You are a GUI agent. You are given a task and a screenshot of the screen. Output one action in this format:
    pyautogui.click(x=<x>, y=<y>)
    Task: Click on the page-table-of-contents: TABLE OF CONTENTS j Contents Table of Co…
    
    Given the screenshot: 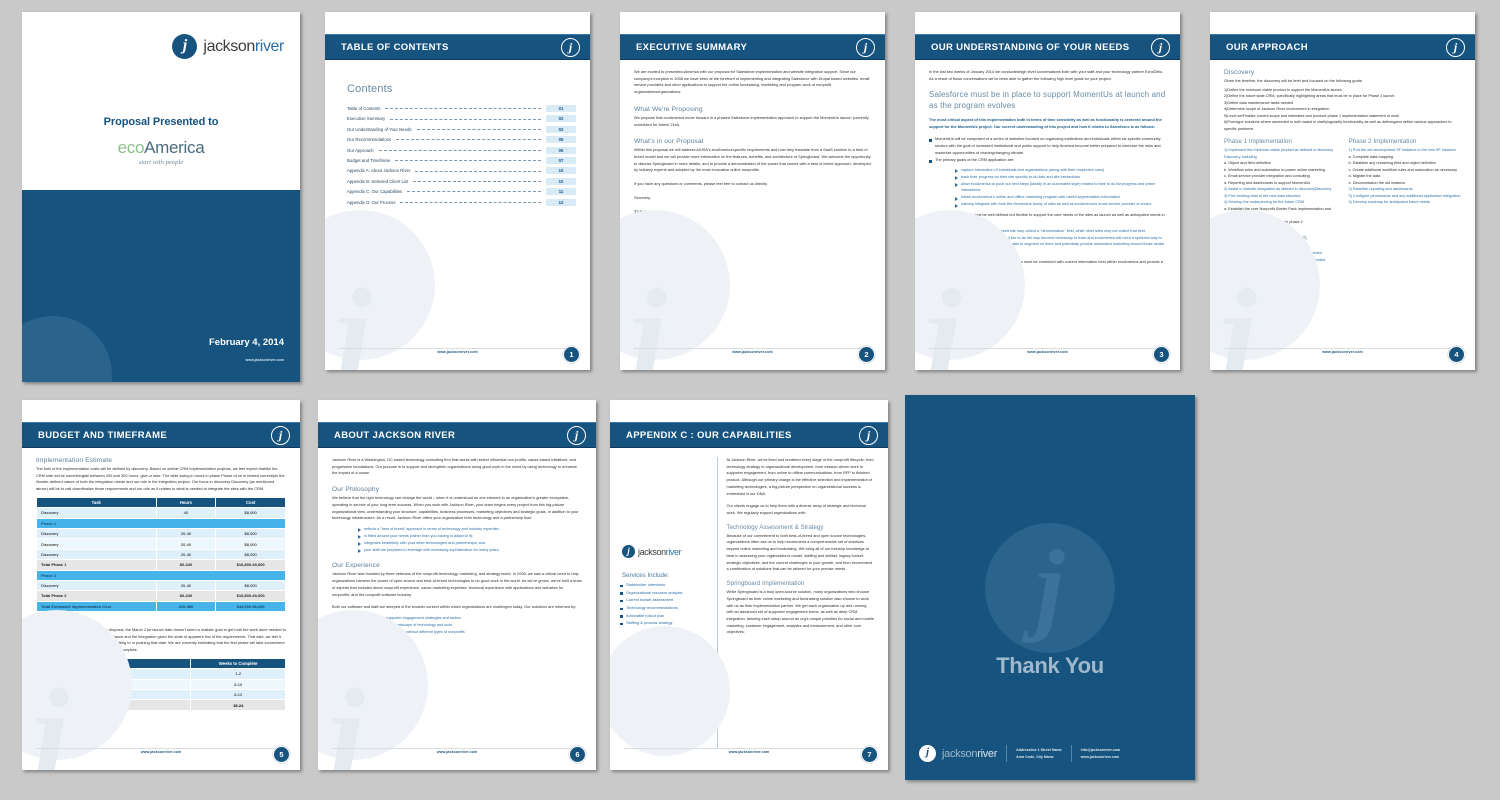 What is the action you would take?
    pyautogui.click(x=457, y=191)
    